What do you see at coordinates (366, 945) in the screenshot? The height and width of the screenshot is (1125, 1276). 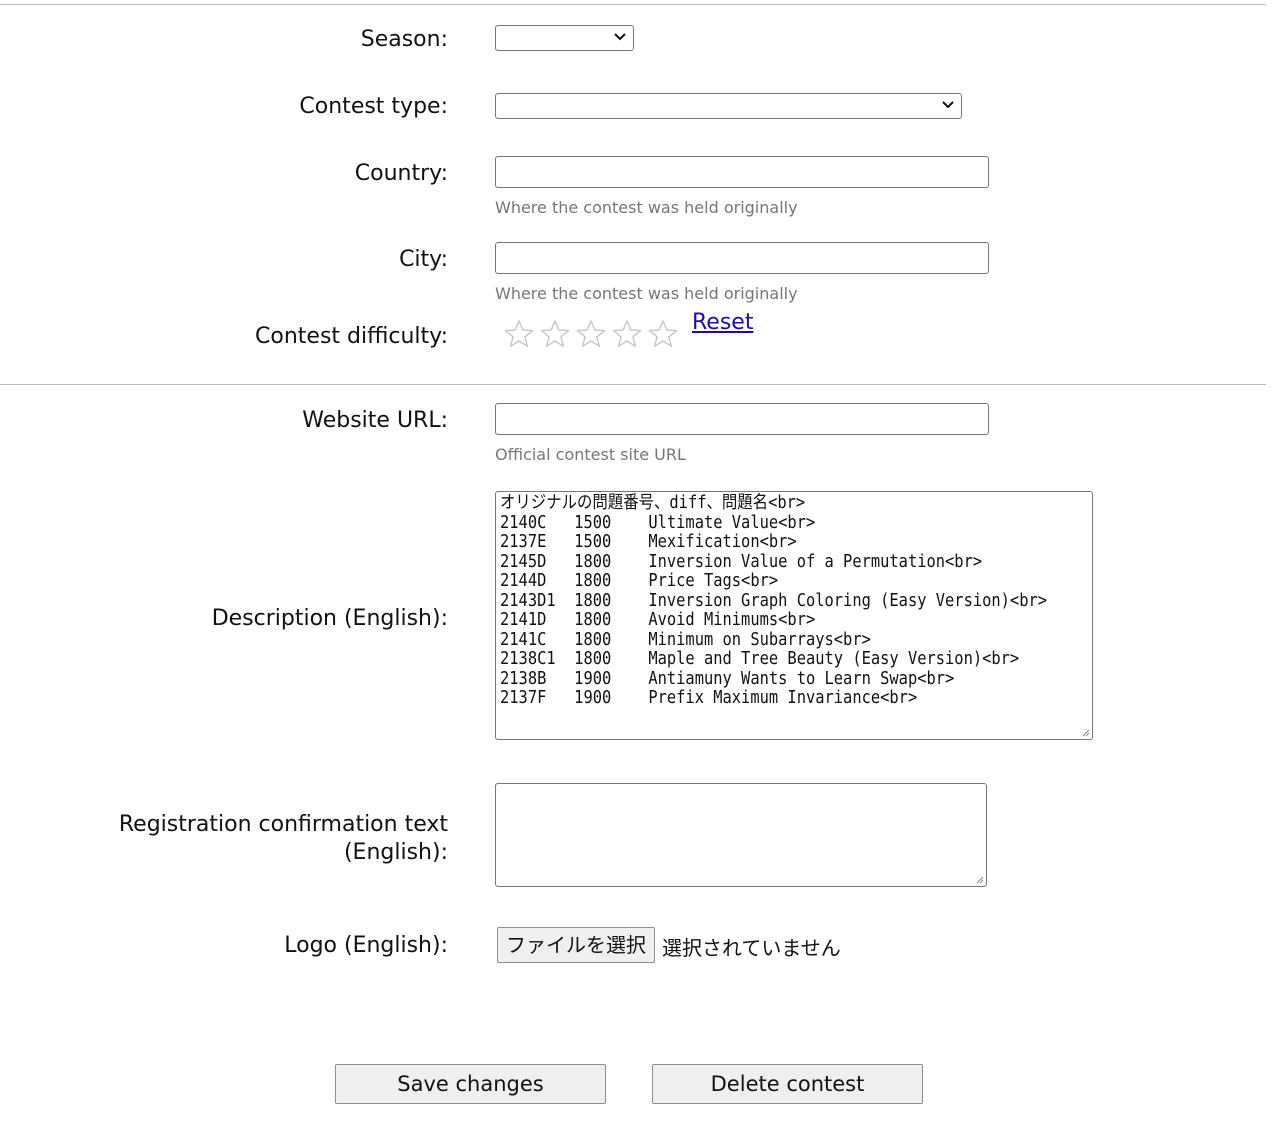 I see `logo-label: Logo (English):` at bounding box center [366, 945].